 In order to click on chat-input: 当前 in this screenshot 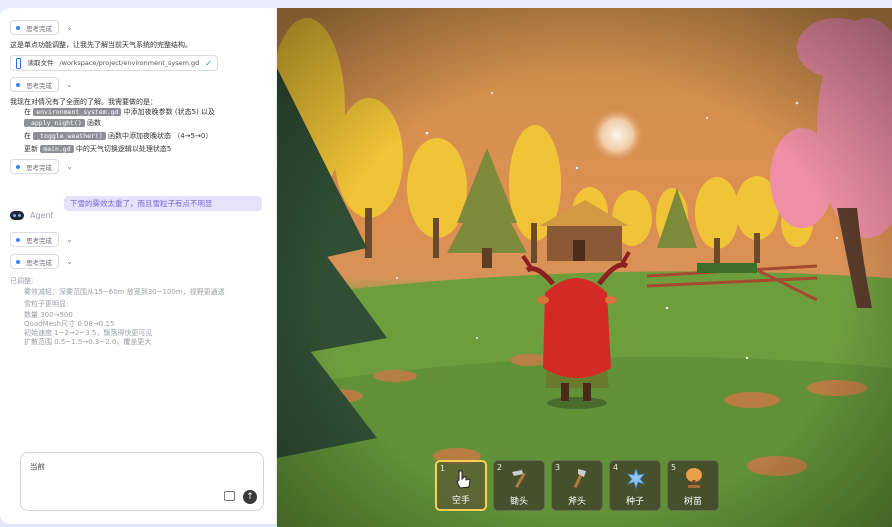, I will do `click(37, 466)`.